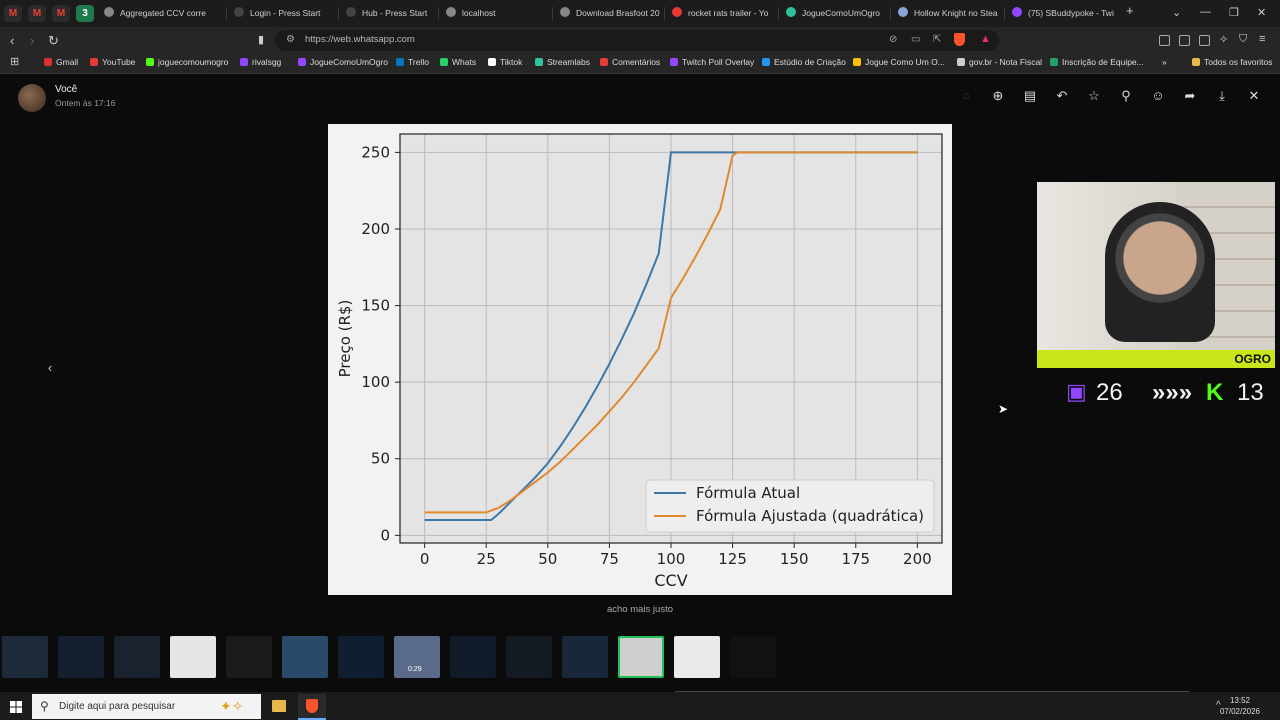 The height and width of the screenshot is (720, 1280). Describe the element at coordinates (260, 62) in the screenshot. I see `bookmark-rivalsgg: rivalsgg` at that location.